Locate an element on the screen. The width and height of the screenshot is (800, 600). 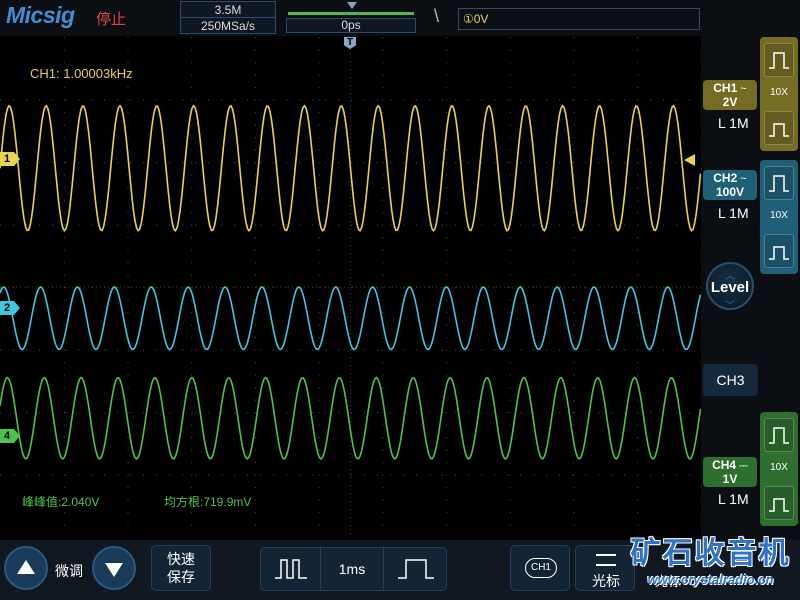
time-offset-value: 0ps is located at coordinates (351, 25).